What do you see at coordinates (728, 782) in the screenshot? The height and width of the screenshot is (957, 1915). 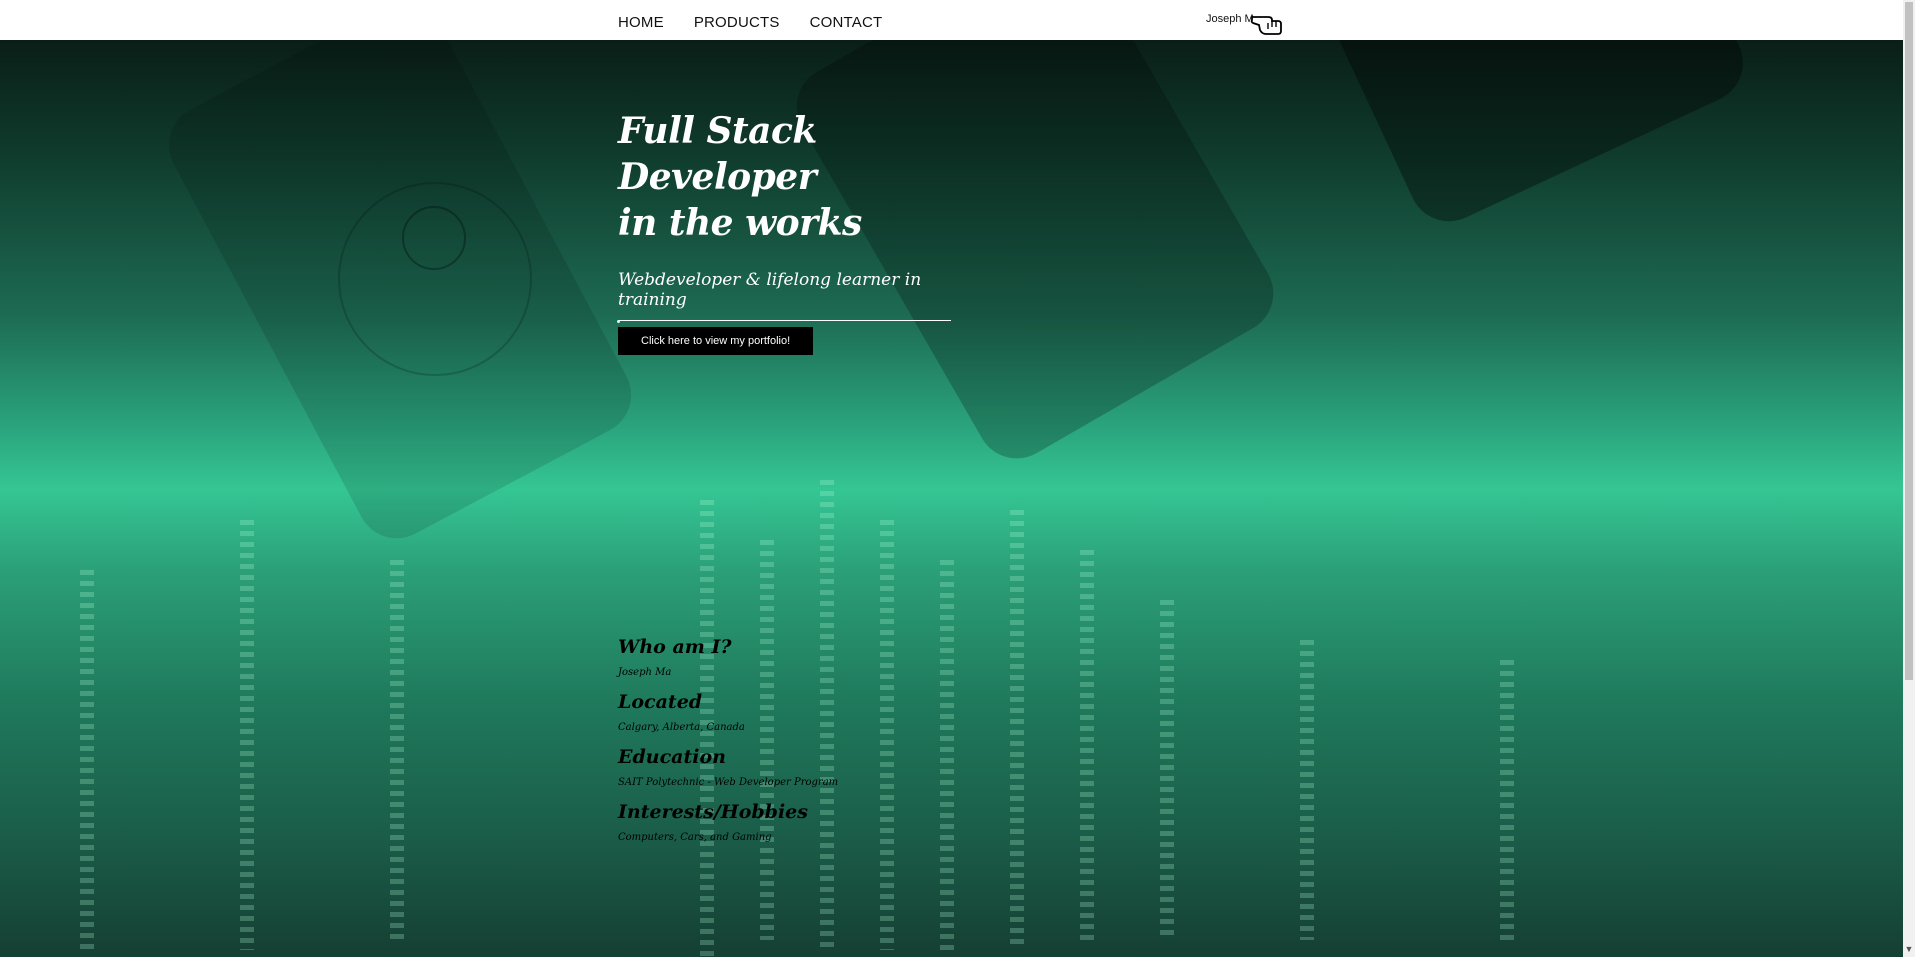 I see `education-text: SAIT Polytechnic - Web Developer Program` at bounding box center [728, 782].